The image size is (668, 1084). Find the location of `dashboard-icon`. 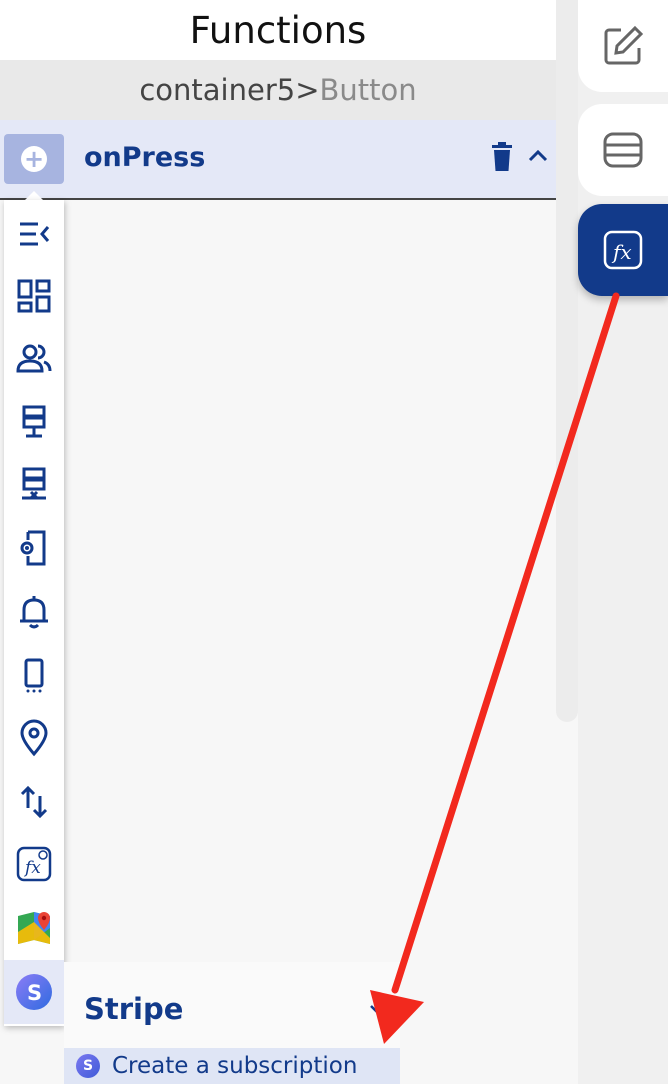

dashboard-icon is located at coordinates (34, 296).